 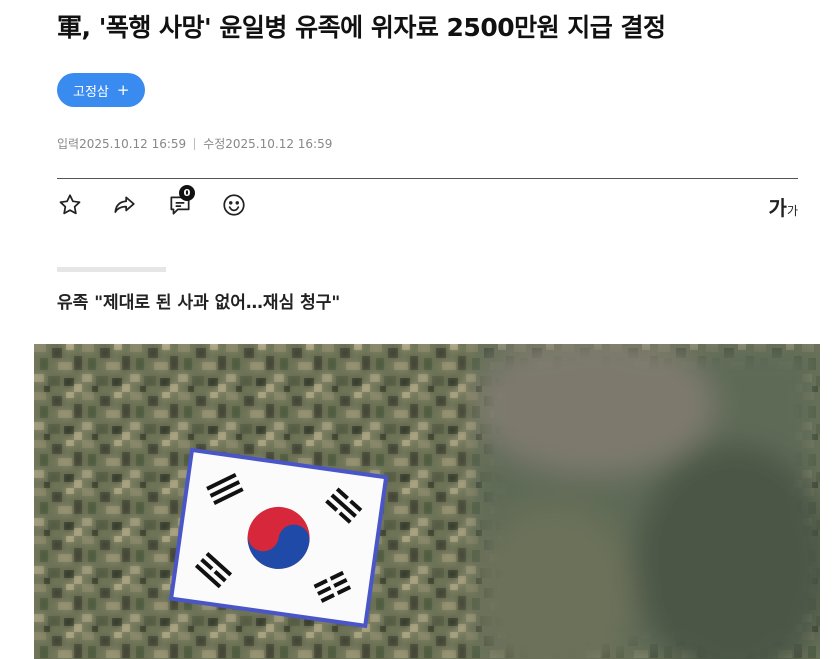 What do you see at coordinates (777, 208) in the screenshot?
I see `font-size-label-big: 가` at bounding box center [777, 208].